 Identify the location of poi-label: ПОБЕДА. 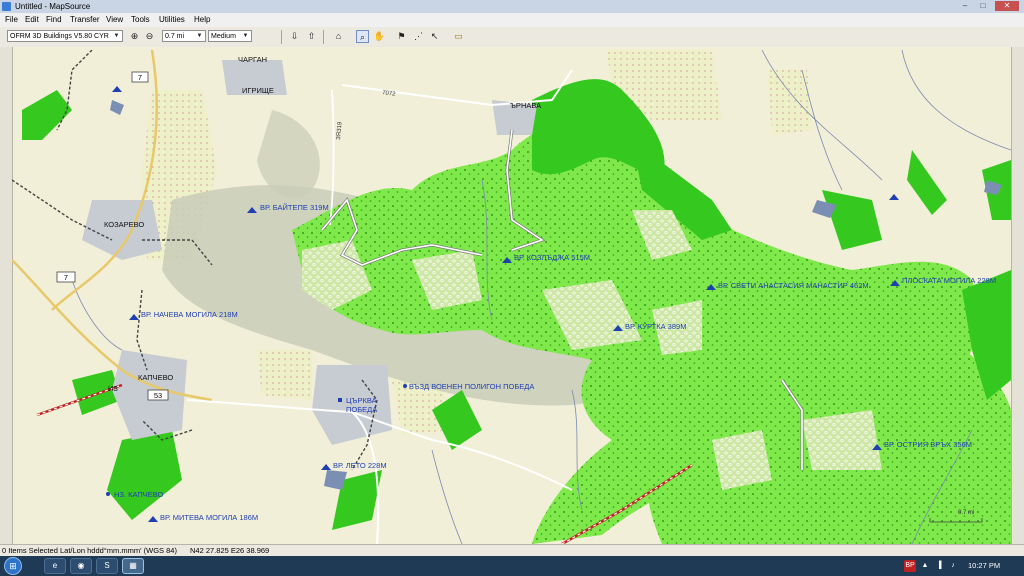
(361, 409).